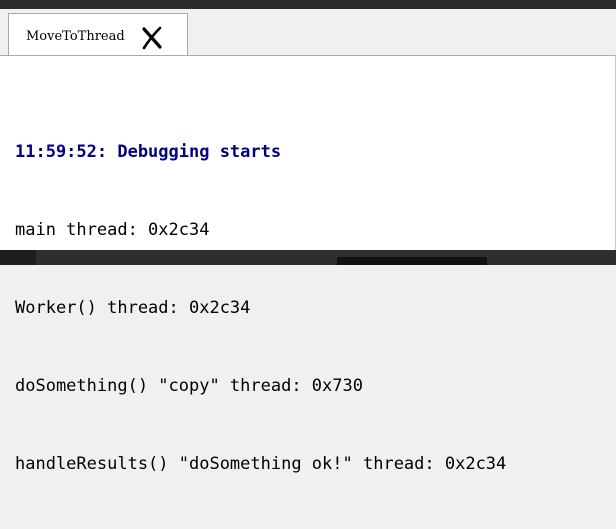 Image resolution: width=616 pixels, height=529 pixels. What do you see at coordinates (412, 261) in the screenshot?
I see `horizontal-scrollbar-thumb` at bounding box center [412, 261].